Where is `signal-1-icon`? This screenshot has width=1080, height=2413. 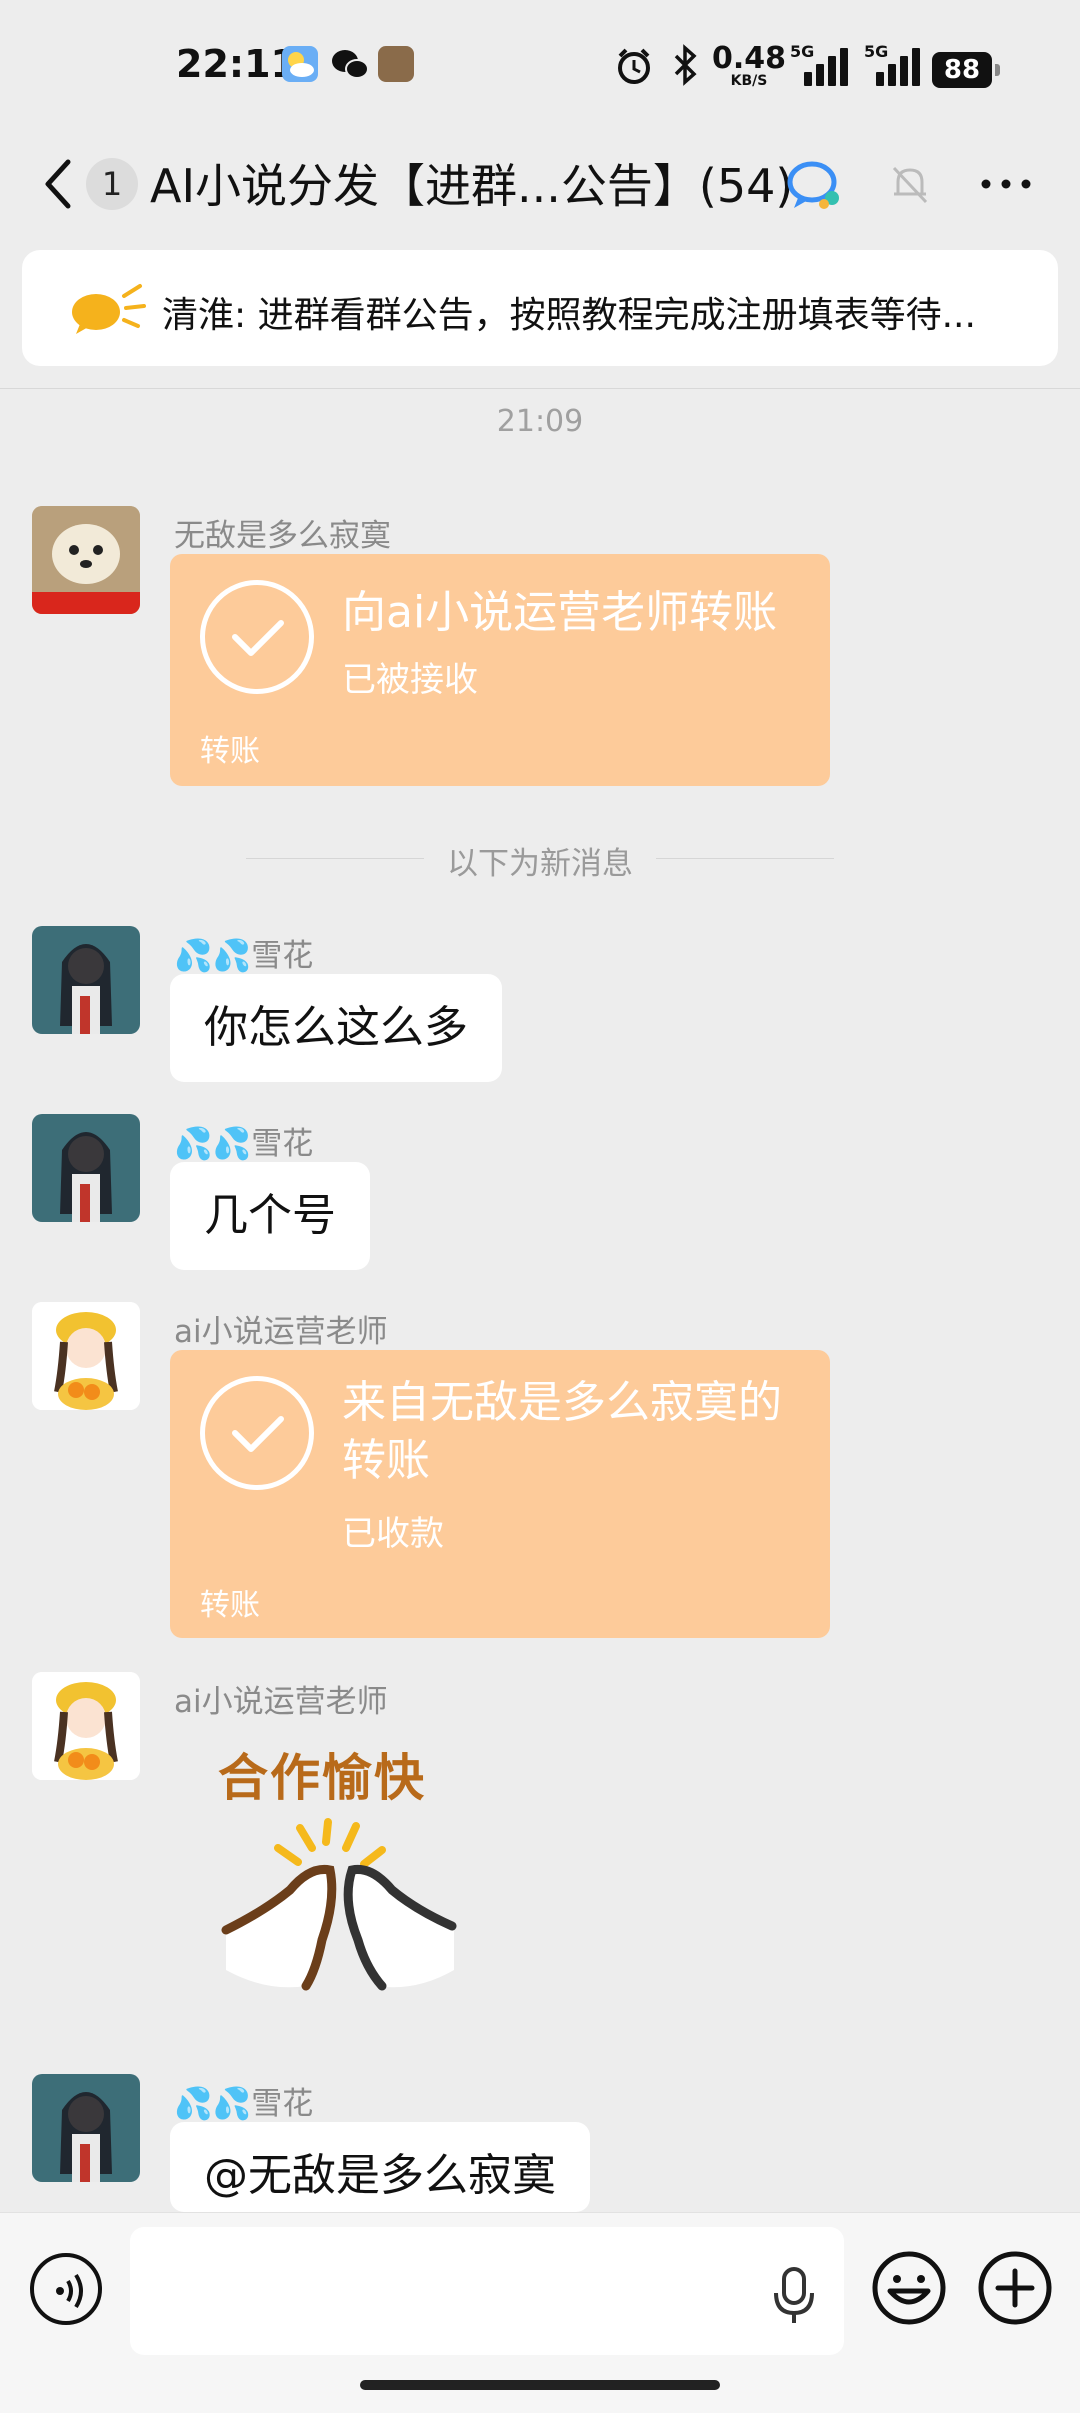 signal-1-icon is located at coordinates (828, 66).